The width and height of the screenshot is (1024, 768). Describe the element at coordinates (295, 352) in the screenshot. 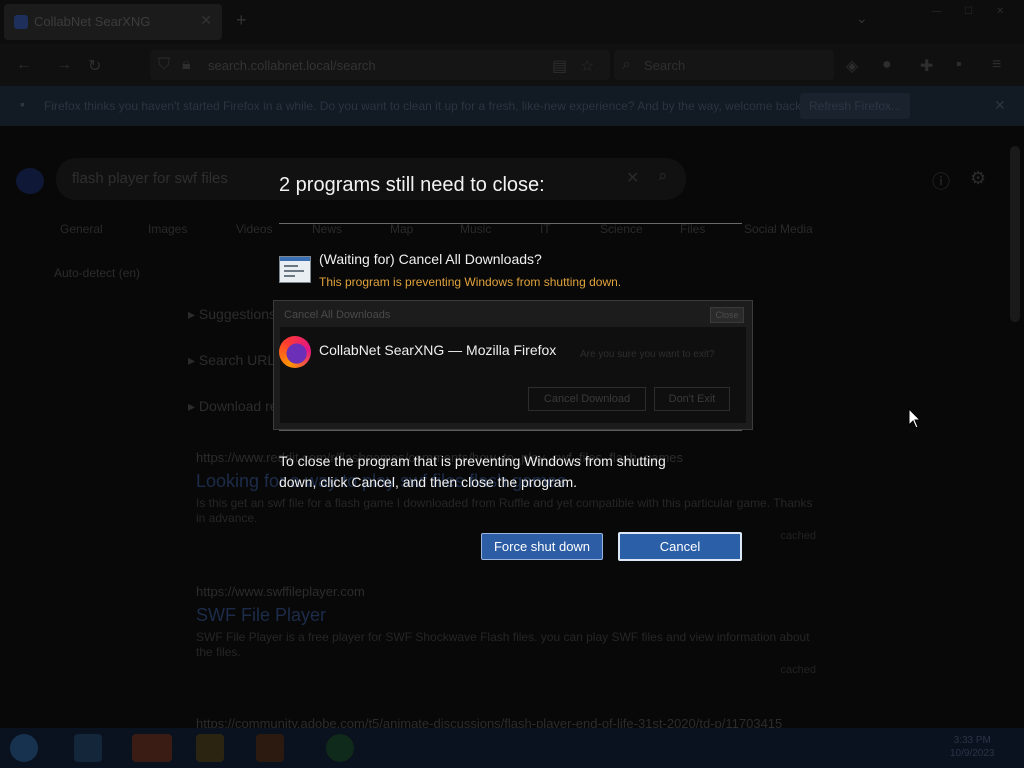

I see `firefox-icon` at that location.